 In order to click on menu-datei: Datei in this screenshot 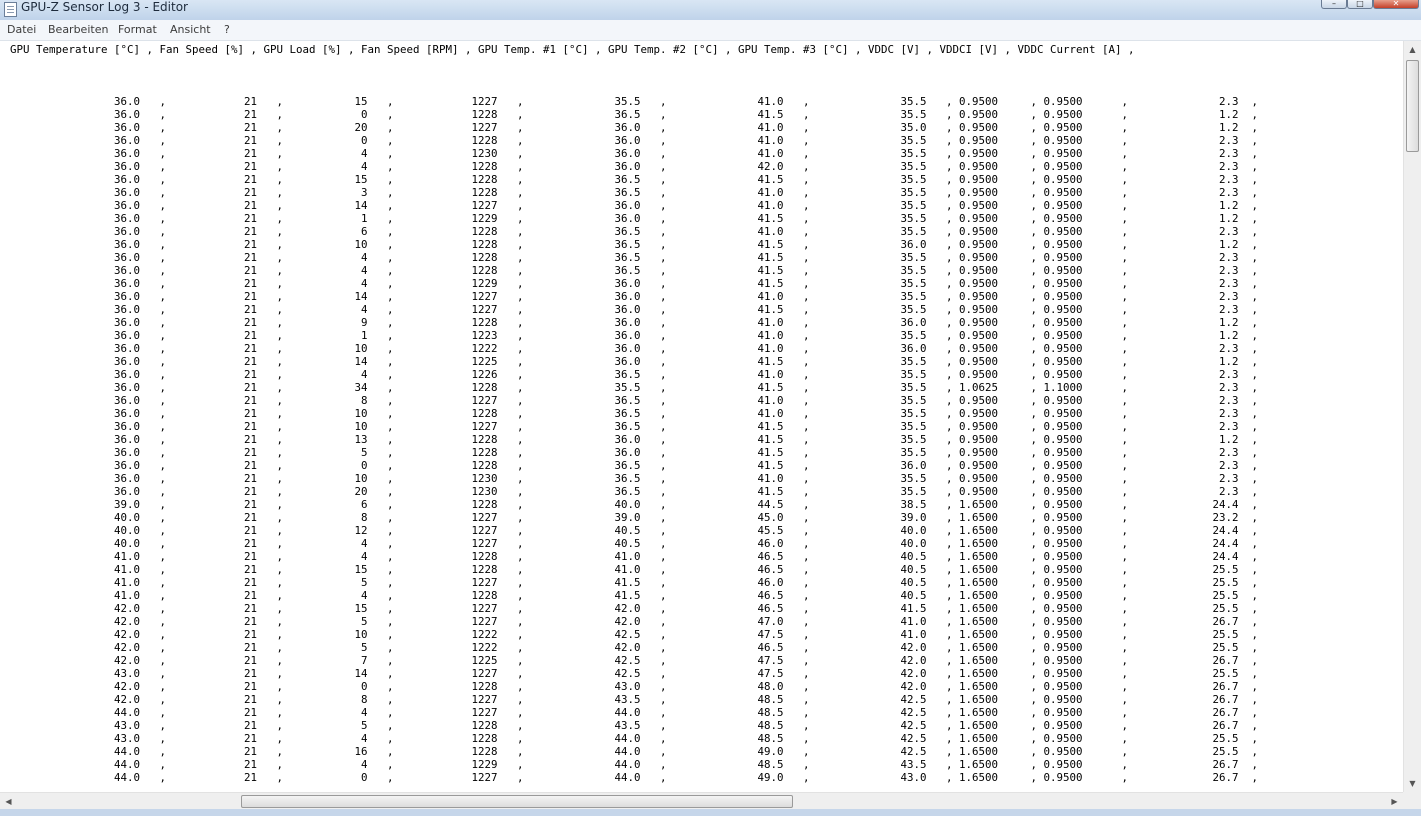, I will do `click(21, 30)`.